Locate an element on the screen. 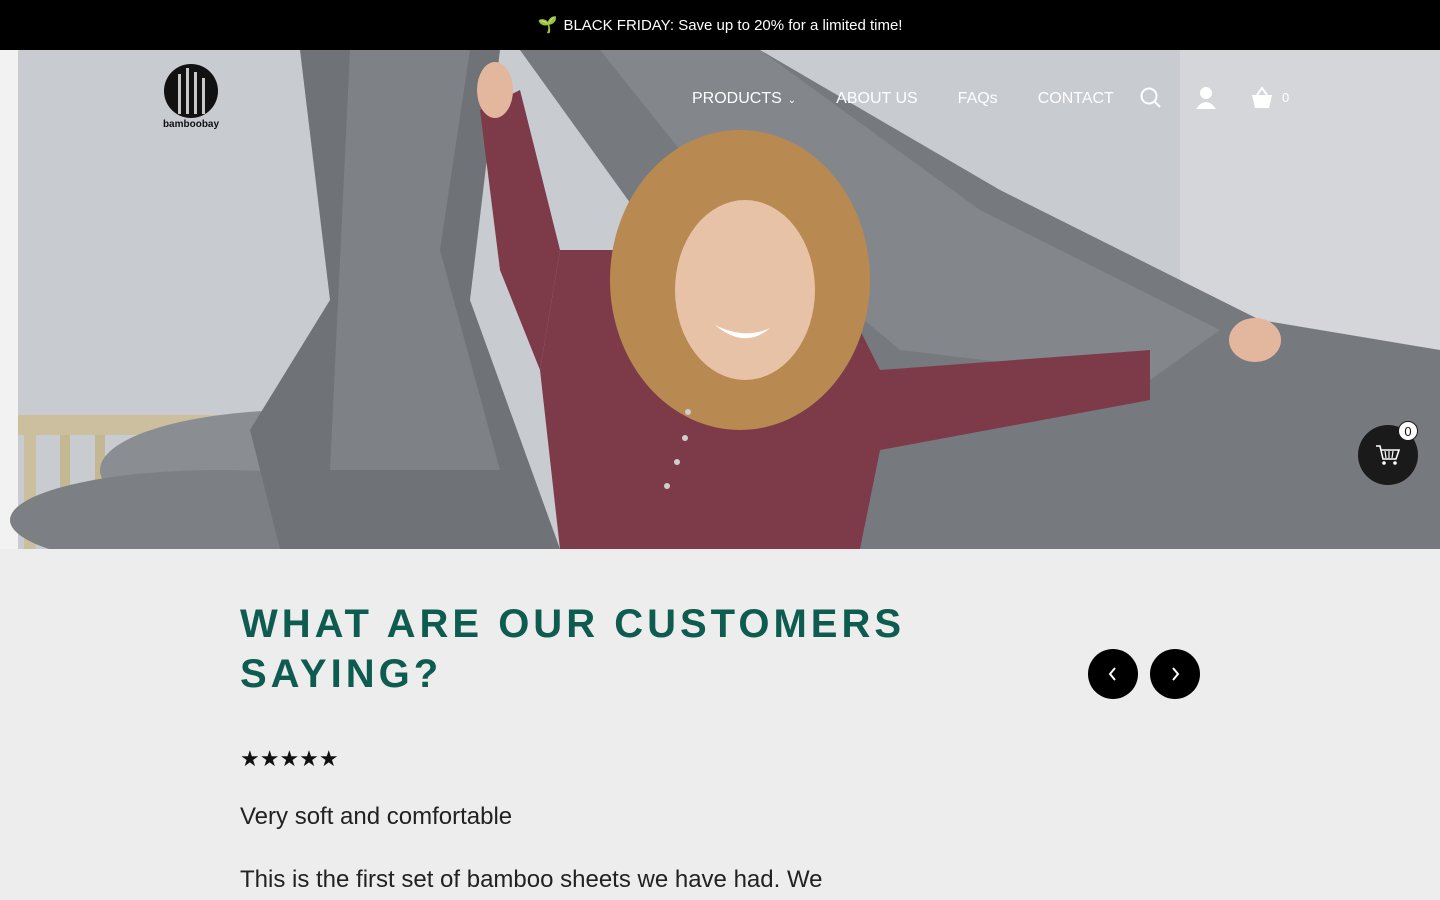  site-logo: bamboobay is located at coordinates (191, 99).